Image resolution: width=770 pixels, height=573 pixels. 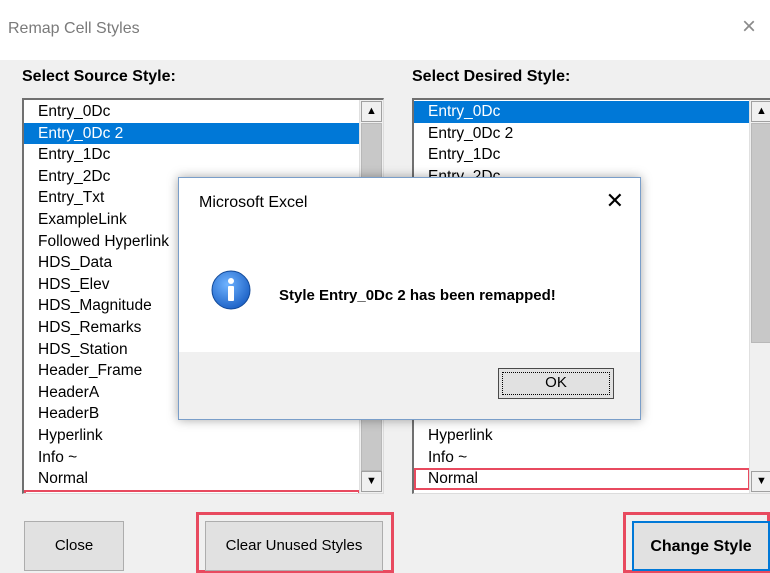 What do you see at coordinates (231, 290) in the screenshot?
I see `info-icon` at bounding box center [231, 290].